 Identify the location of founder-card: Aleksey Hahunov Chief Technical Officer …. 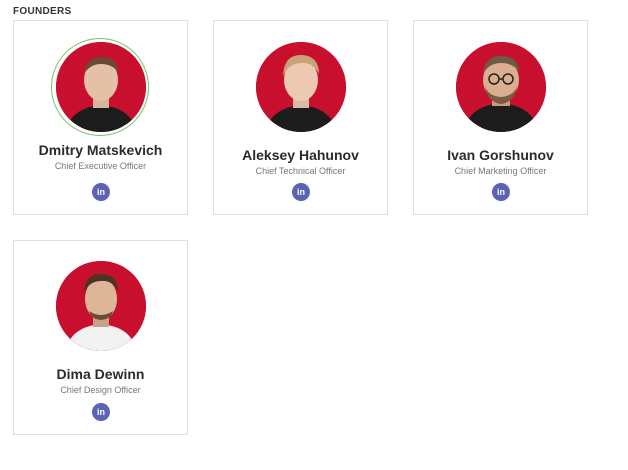
(300, 117).